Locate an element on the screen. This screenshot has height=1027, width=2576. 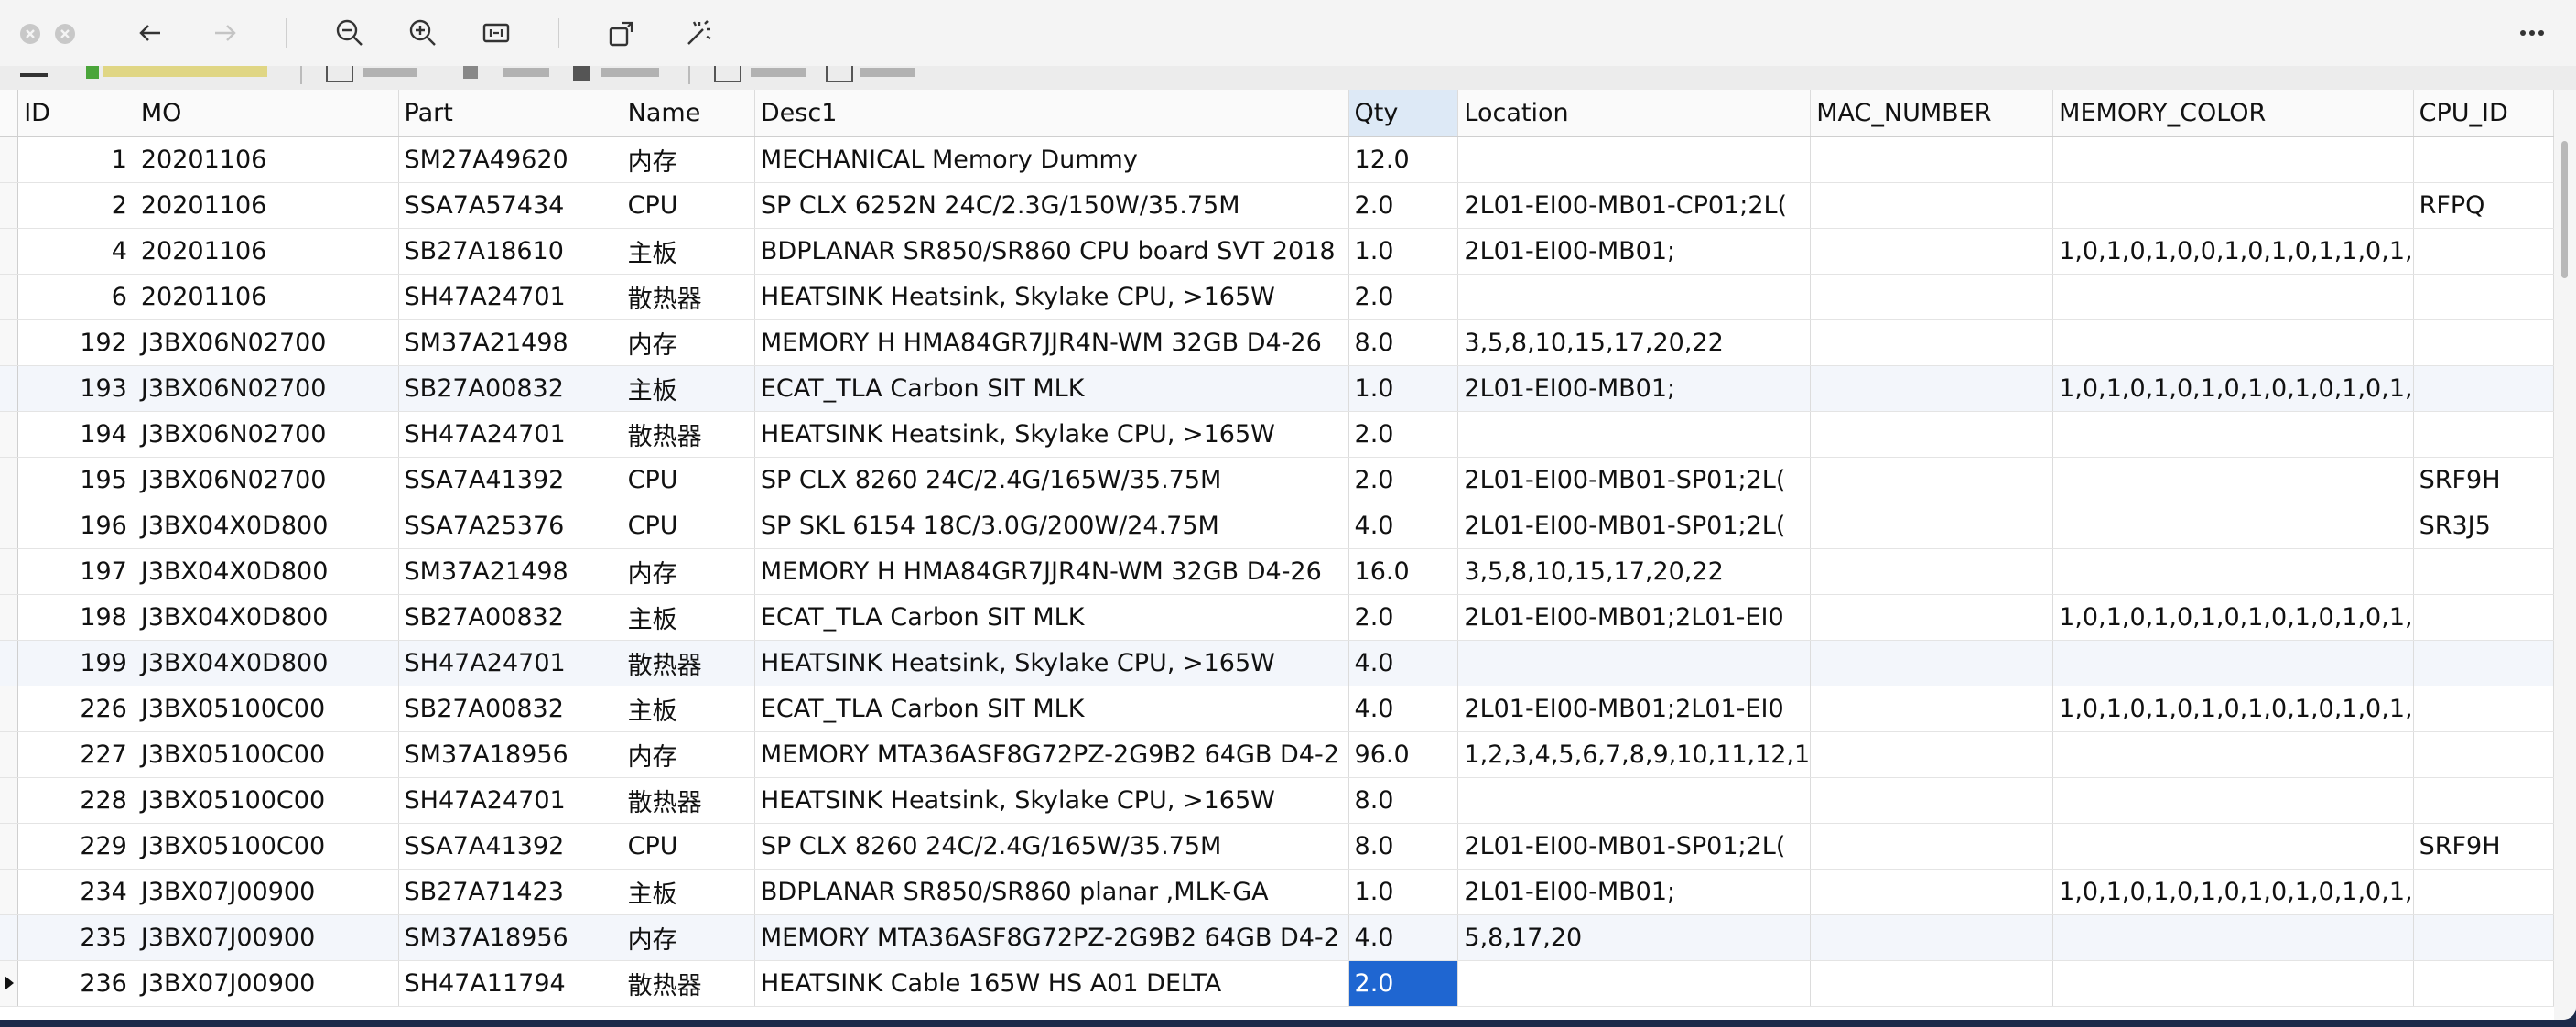
cell-part: SM37A21498 is located at coordinates (510, 342).